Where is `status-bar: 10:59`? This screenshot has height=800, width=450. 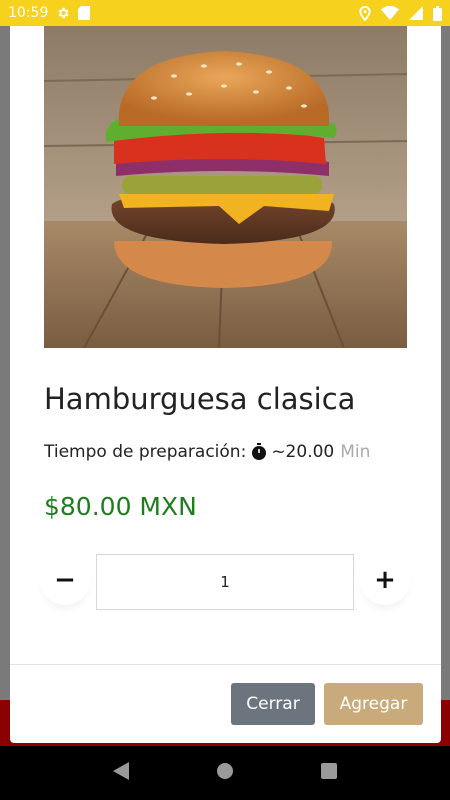 status-bar: 10:59 is located at coordinates (225, 13).